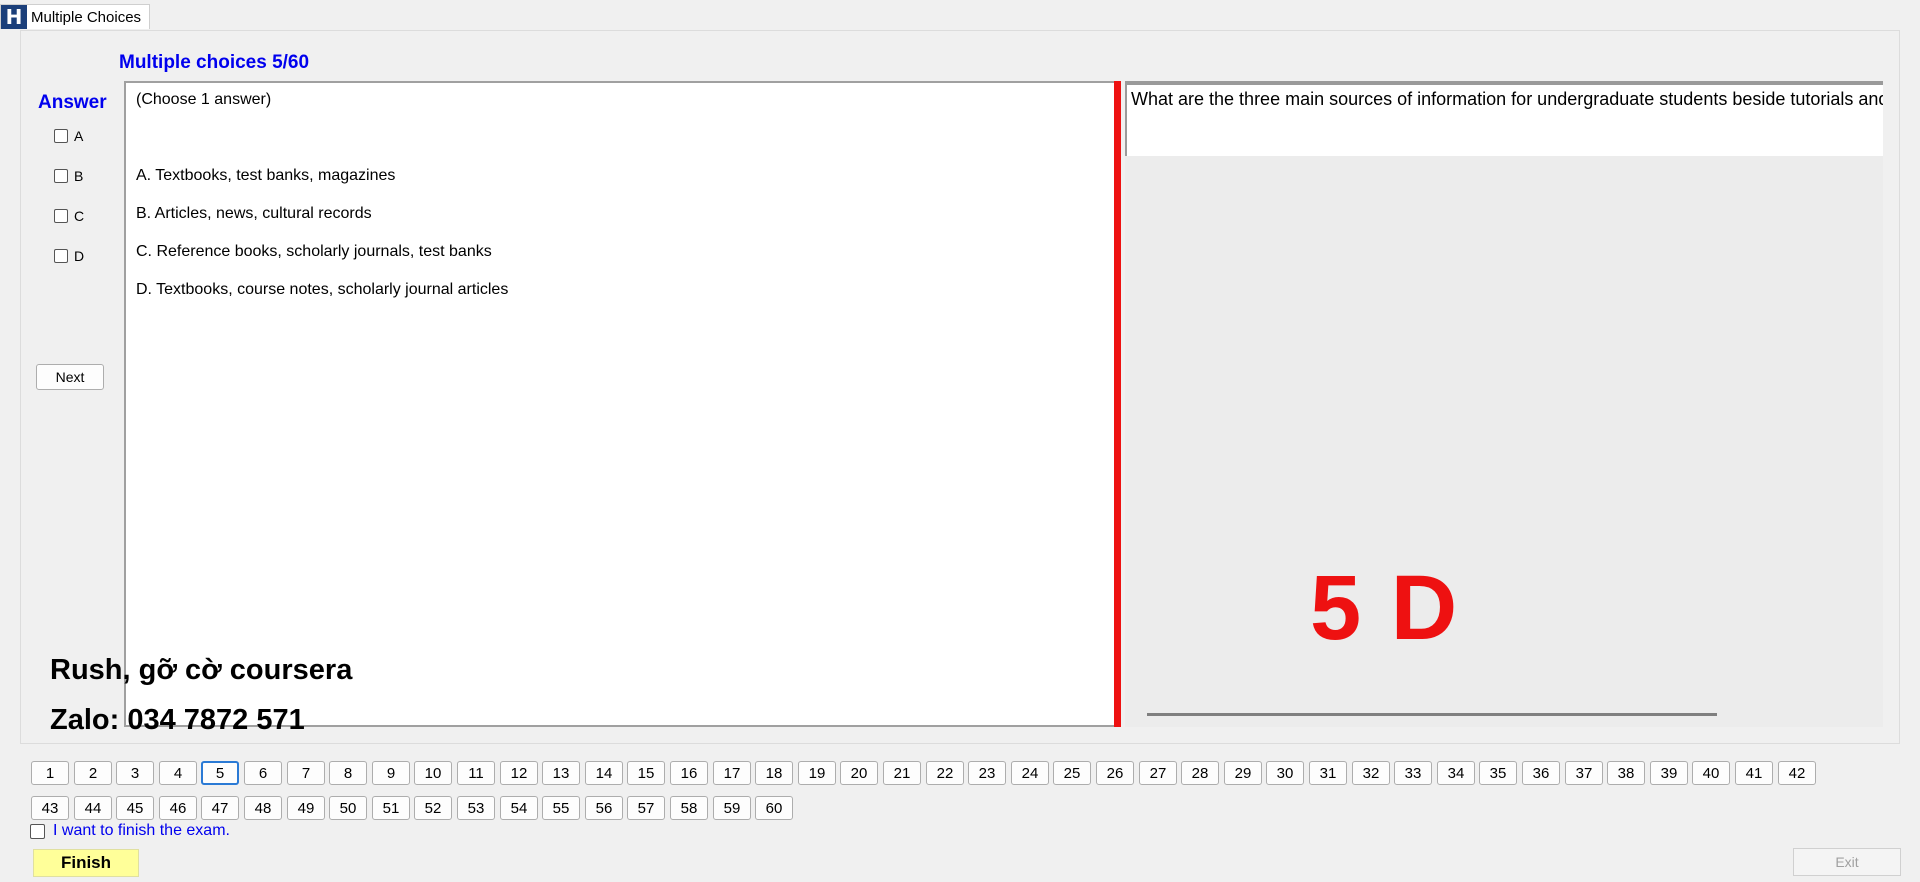 This screenshot has width=1920, height=882. I want to click on question-button: 10, so click(433, 773).